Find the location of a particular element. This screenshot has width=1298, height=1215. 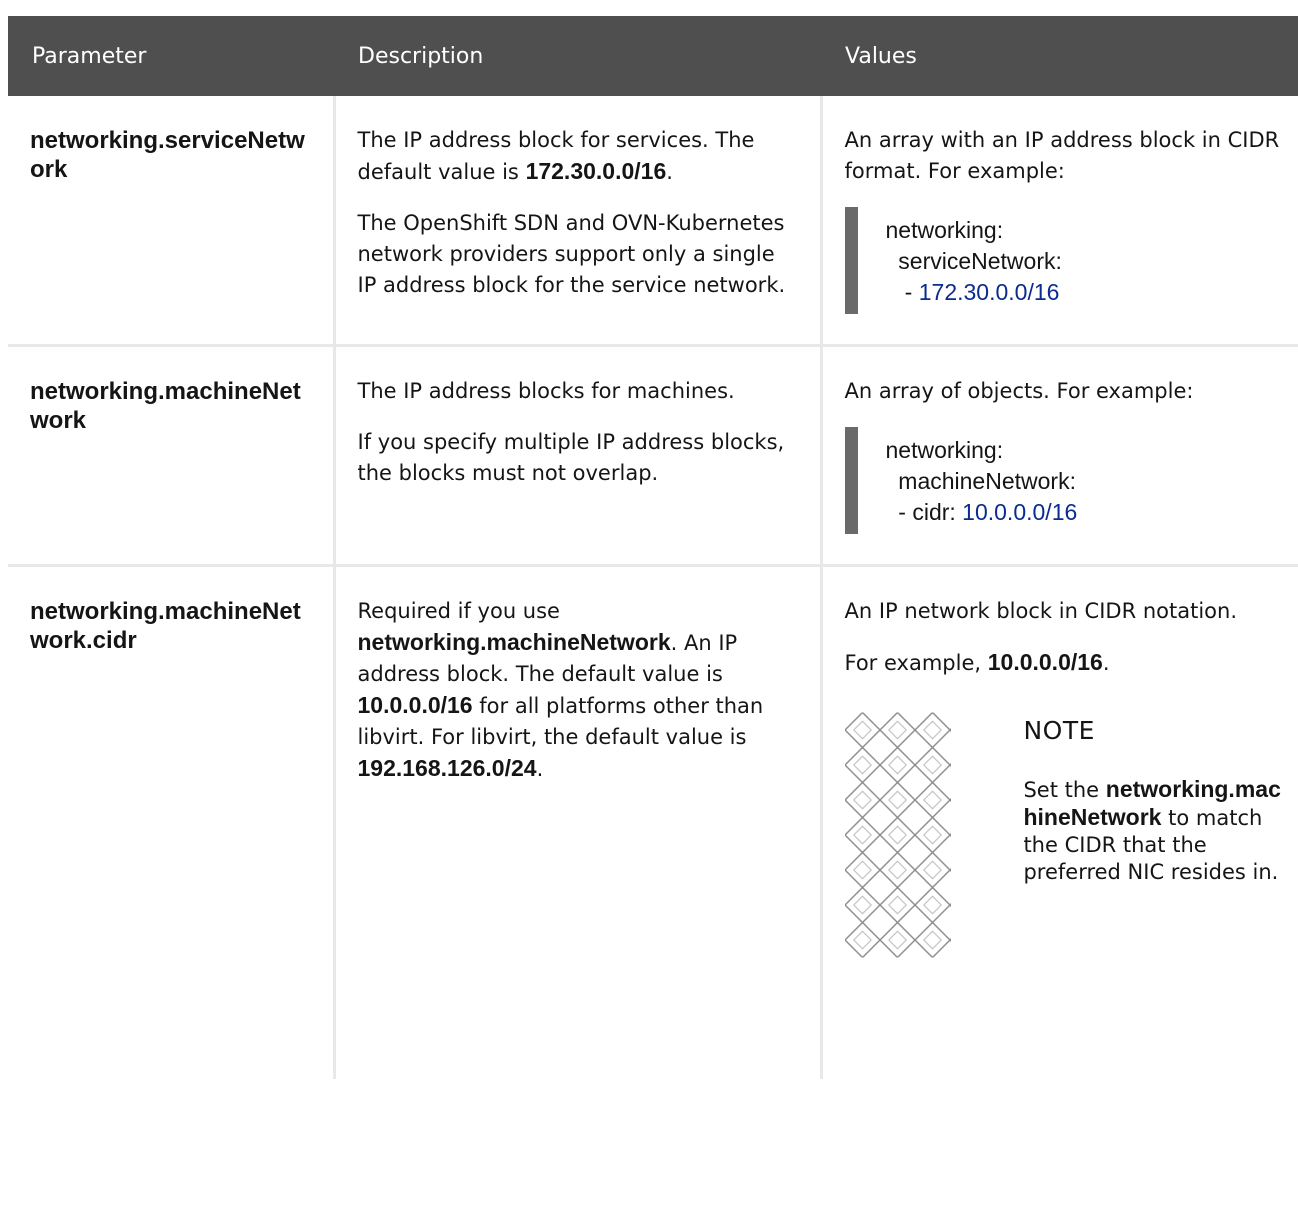

note-title: NOTE is located at coordinates (1059, 730).